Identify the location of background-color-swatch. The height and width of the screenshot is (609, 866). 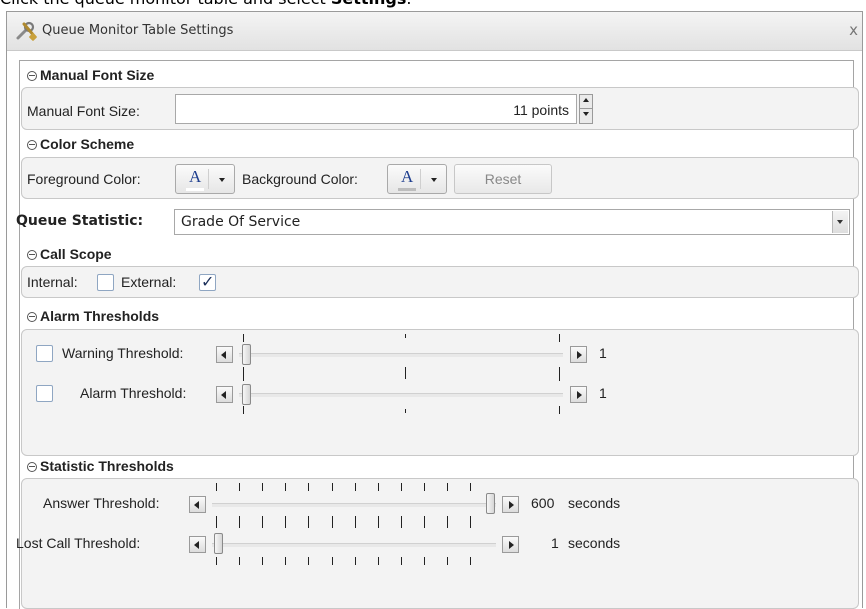
(407, 189).